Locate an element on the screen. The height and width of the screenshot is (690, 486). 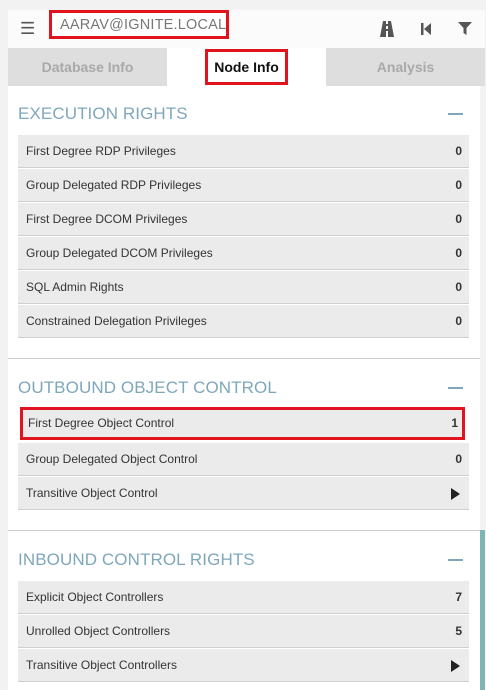
filter-icon is located at coordinates (465, 29).